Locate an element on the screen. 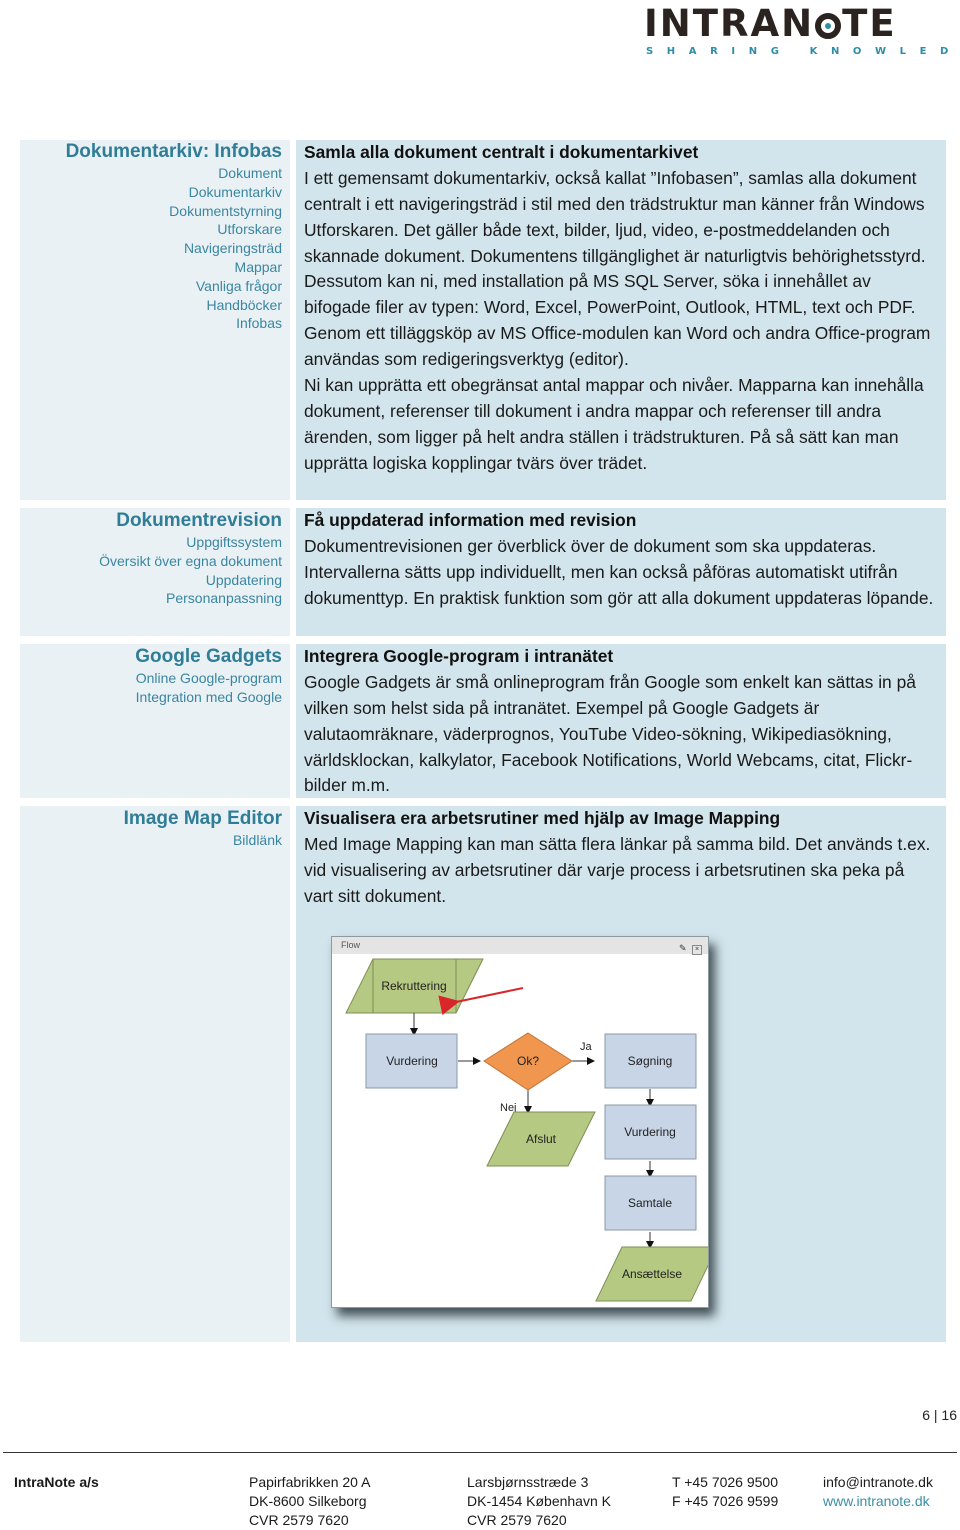 Image resolution: width=960 pixels, height=1530 pixels. node-rekruttering: Rekruttering is located at coordinates (414, 986).